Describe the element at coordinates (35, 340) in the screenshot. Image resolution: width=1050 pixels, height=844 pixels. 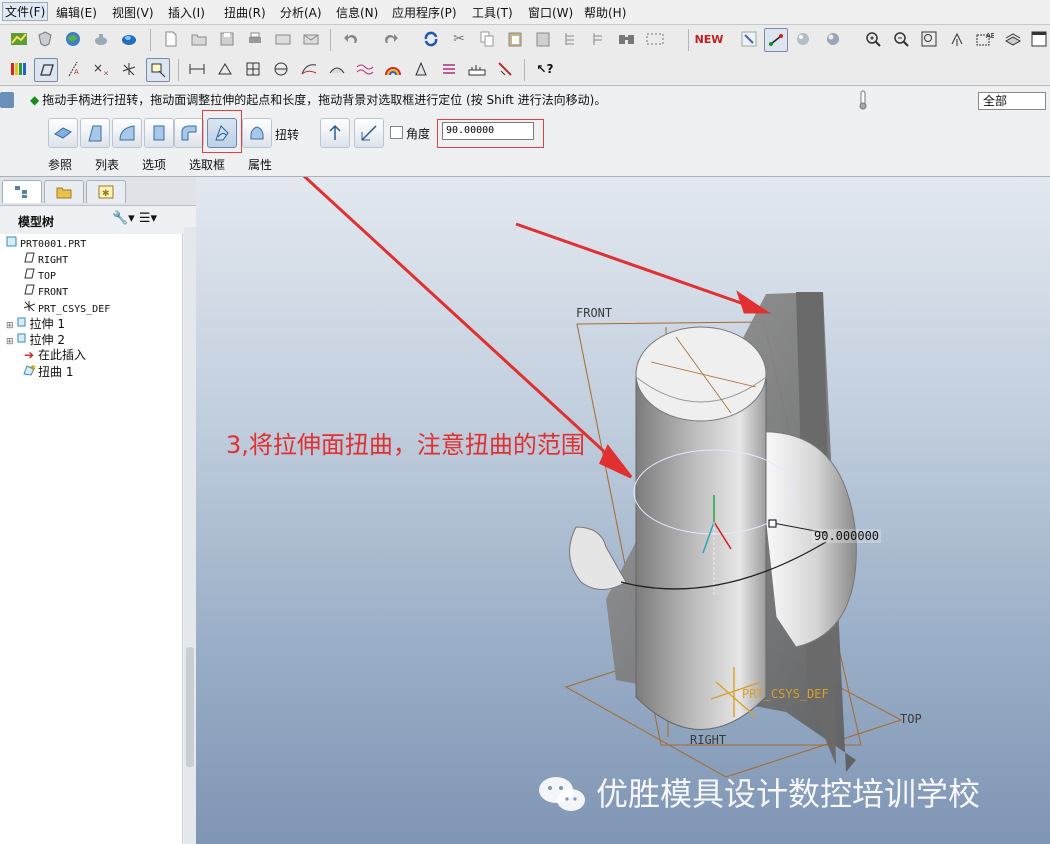
I see `tree-item-extrude-2: ⊞ 拉伸 2` at that location.